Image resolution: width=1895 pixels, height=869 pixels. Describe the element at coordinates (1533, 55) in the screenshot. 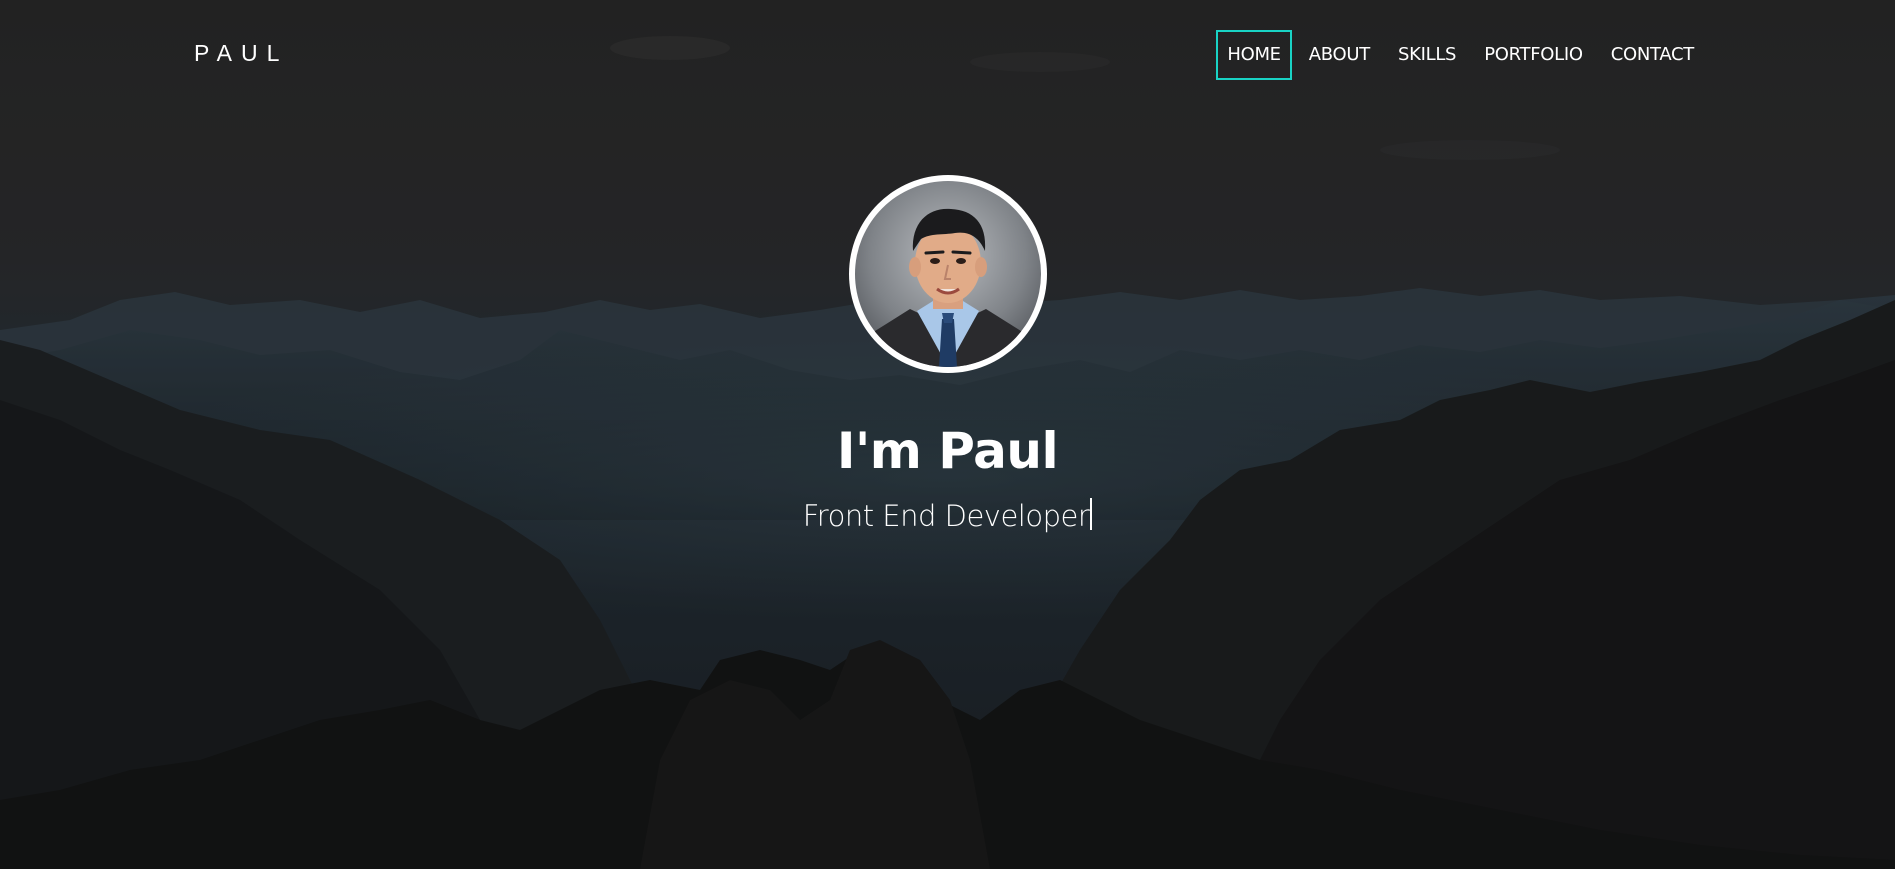

I see `nav-link-portfolio: PORTFOLIO` at that location.